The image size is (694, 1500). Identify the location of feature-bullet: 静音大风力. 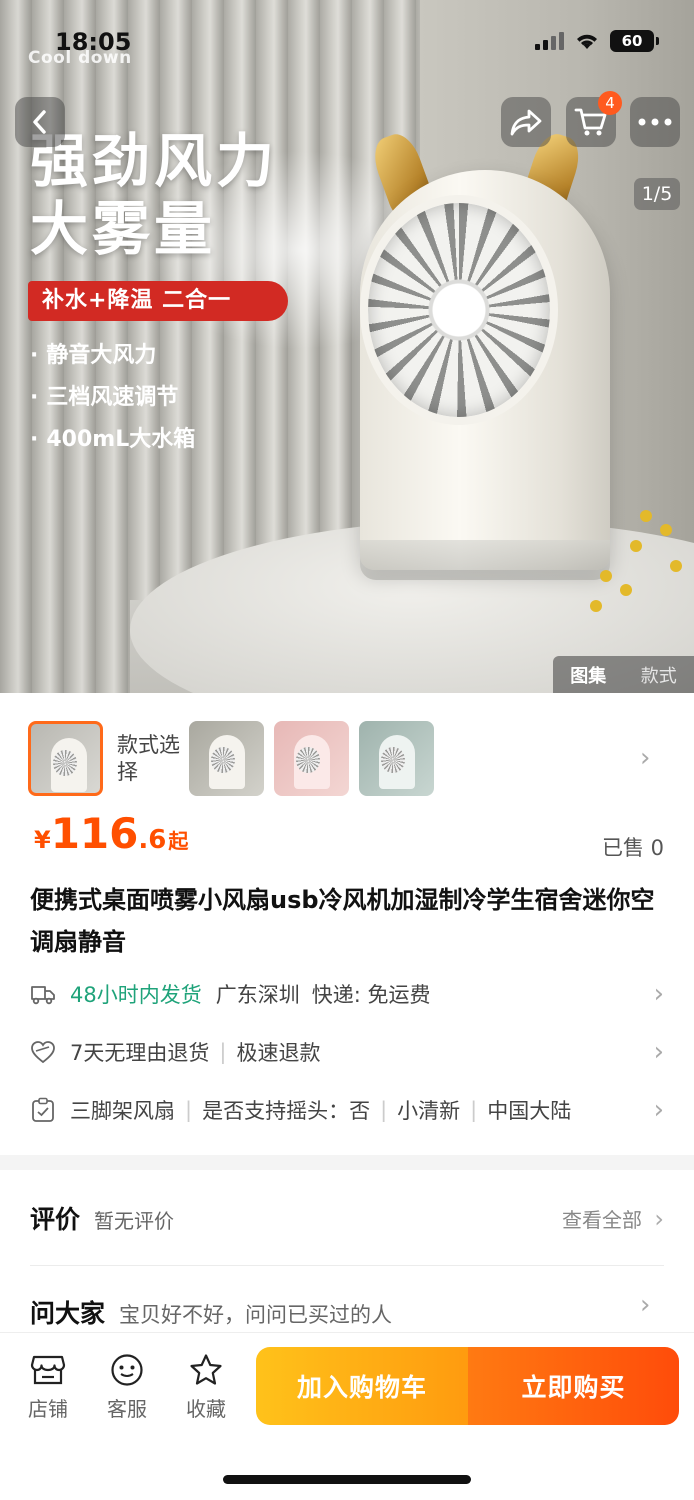
(112, 361).